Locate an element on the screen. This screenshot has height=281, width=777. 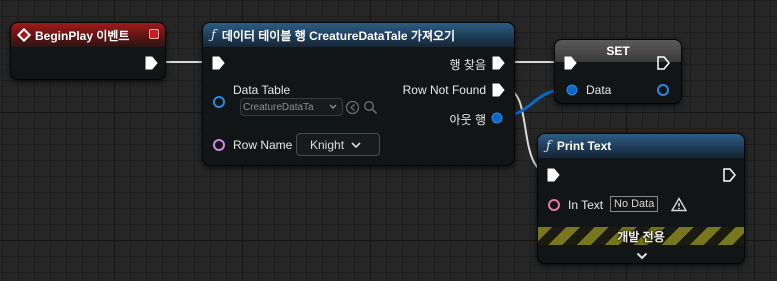
set-data-output-pin is located at coordinates (663, 90).